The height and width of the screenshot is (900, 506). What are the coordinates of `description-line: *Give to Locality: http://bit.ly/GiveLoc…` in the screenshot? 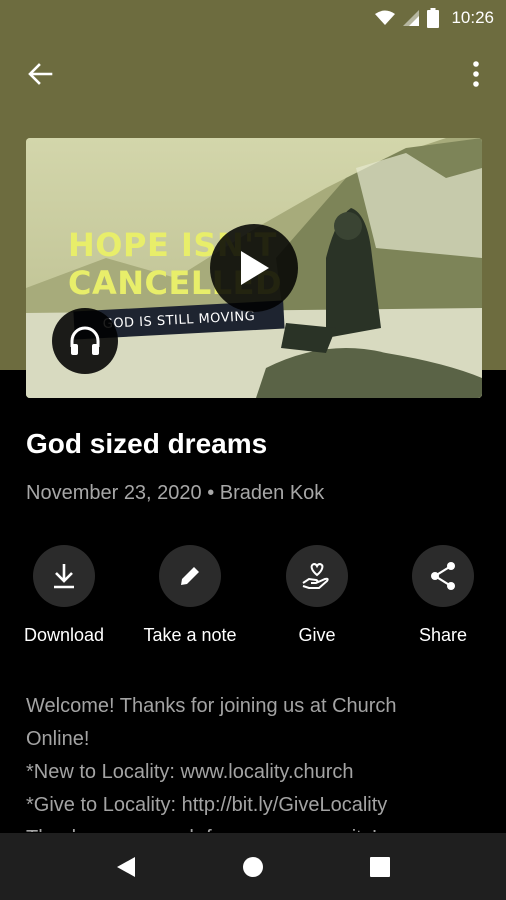 It's located at (207, 805).